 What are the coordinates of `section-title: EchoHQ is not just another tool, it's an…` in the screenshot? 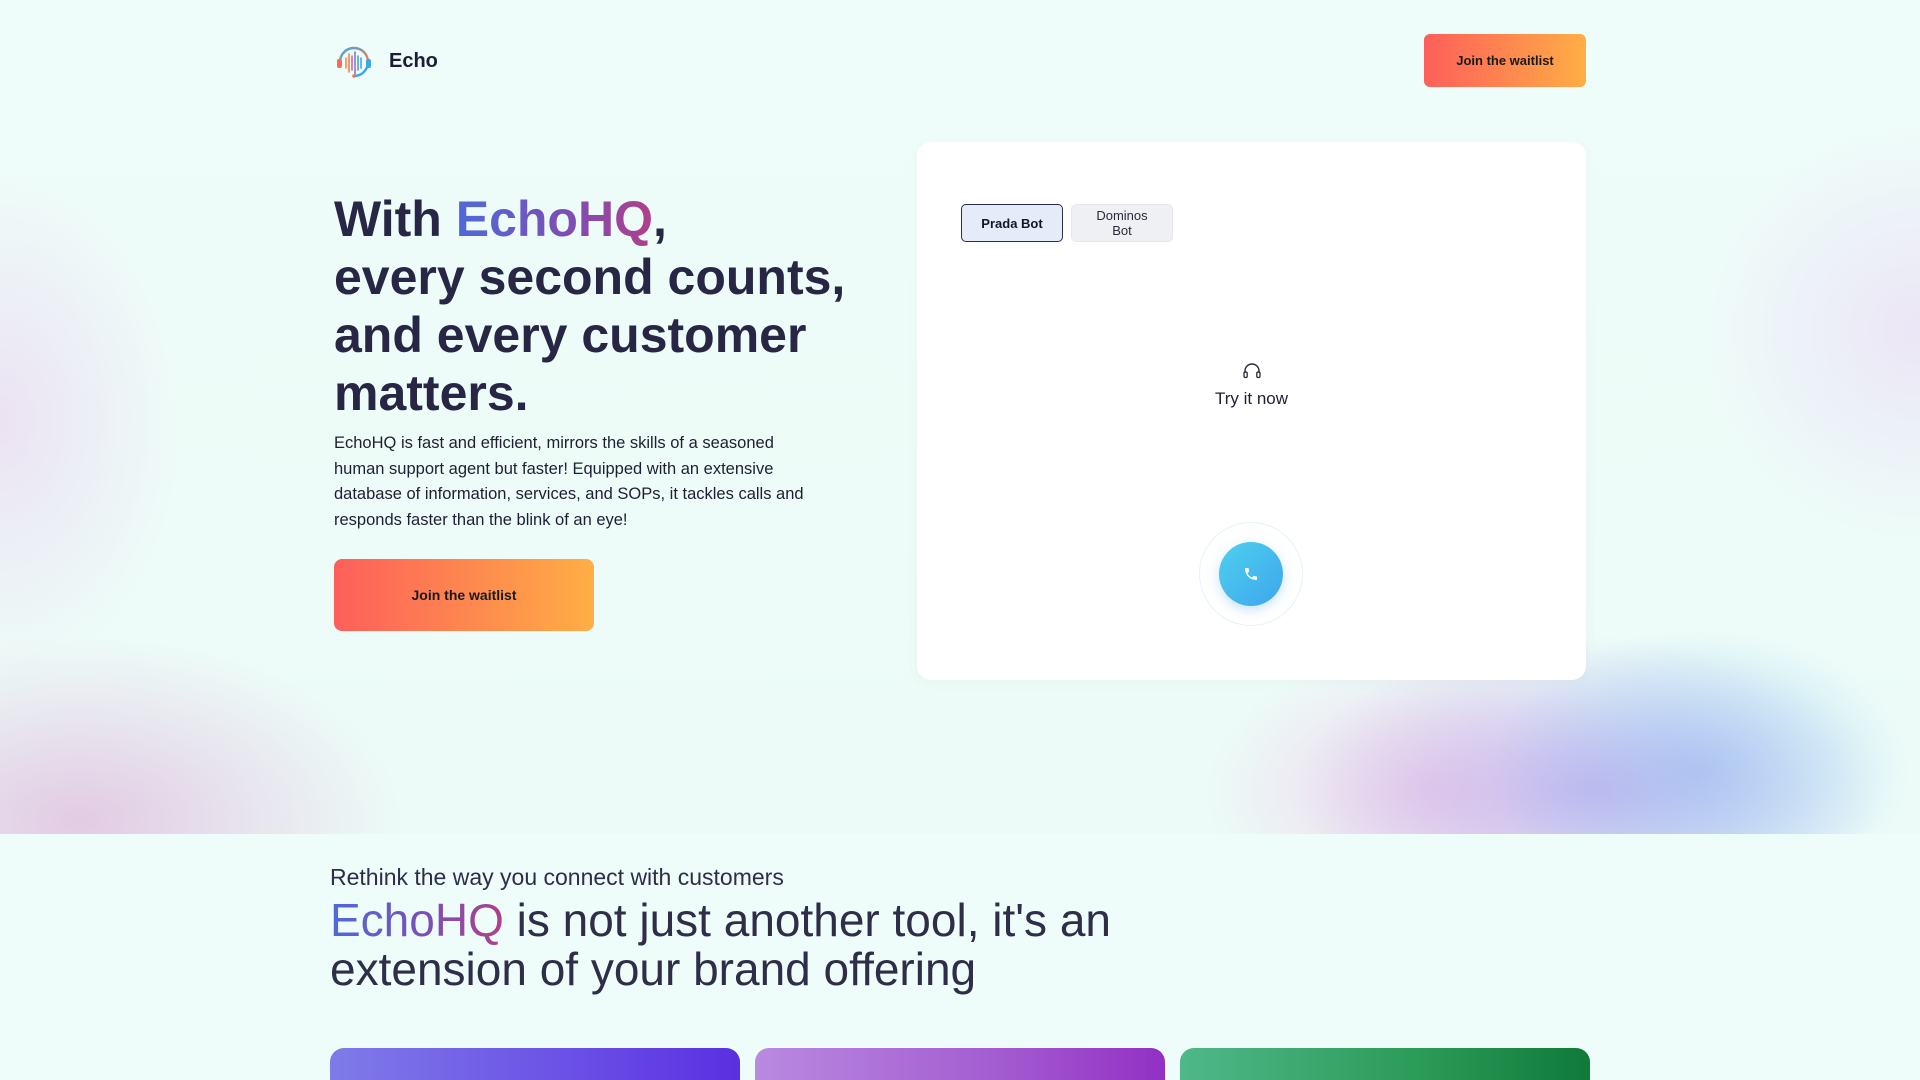 It's located at (760, 945).